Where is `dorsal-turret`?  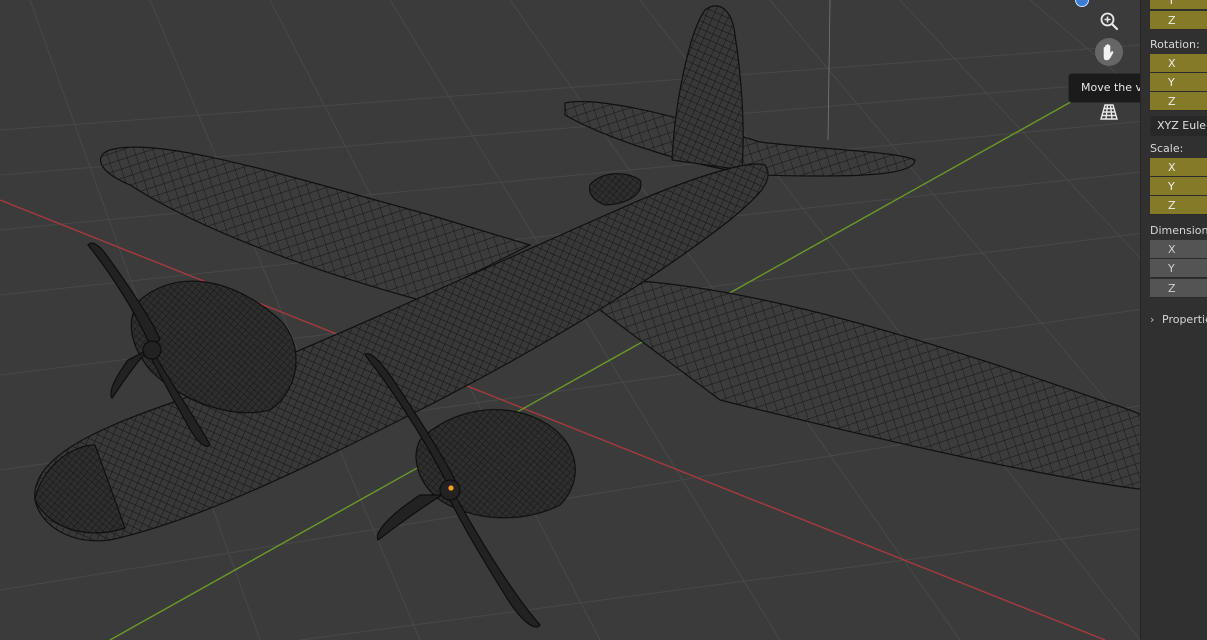
dorsal-turret is located at coordinates (615, 189).